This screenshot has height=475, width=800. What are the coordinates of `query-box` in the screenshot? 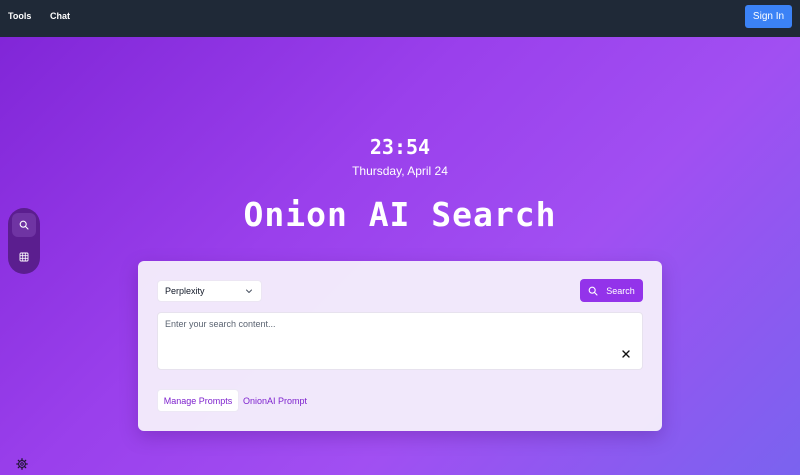 It's located at (400, 341).